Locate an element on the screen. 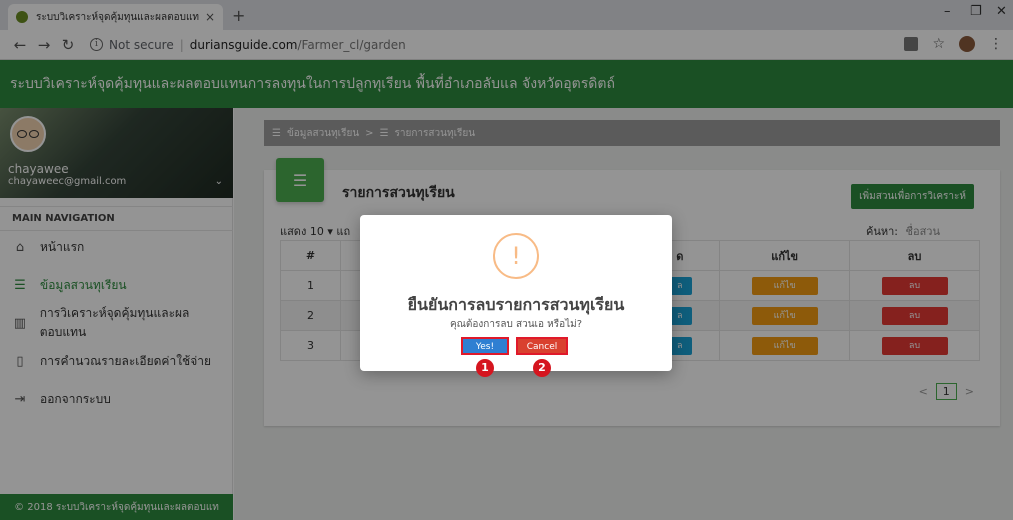  annotation-marker-1: 1 is located at coordinates (485, 368).